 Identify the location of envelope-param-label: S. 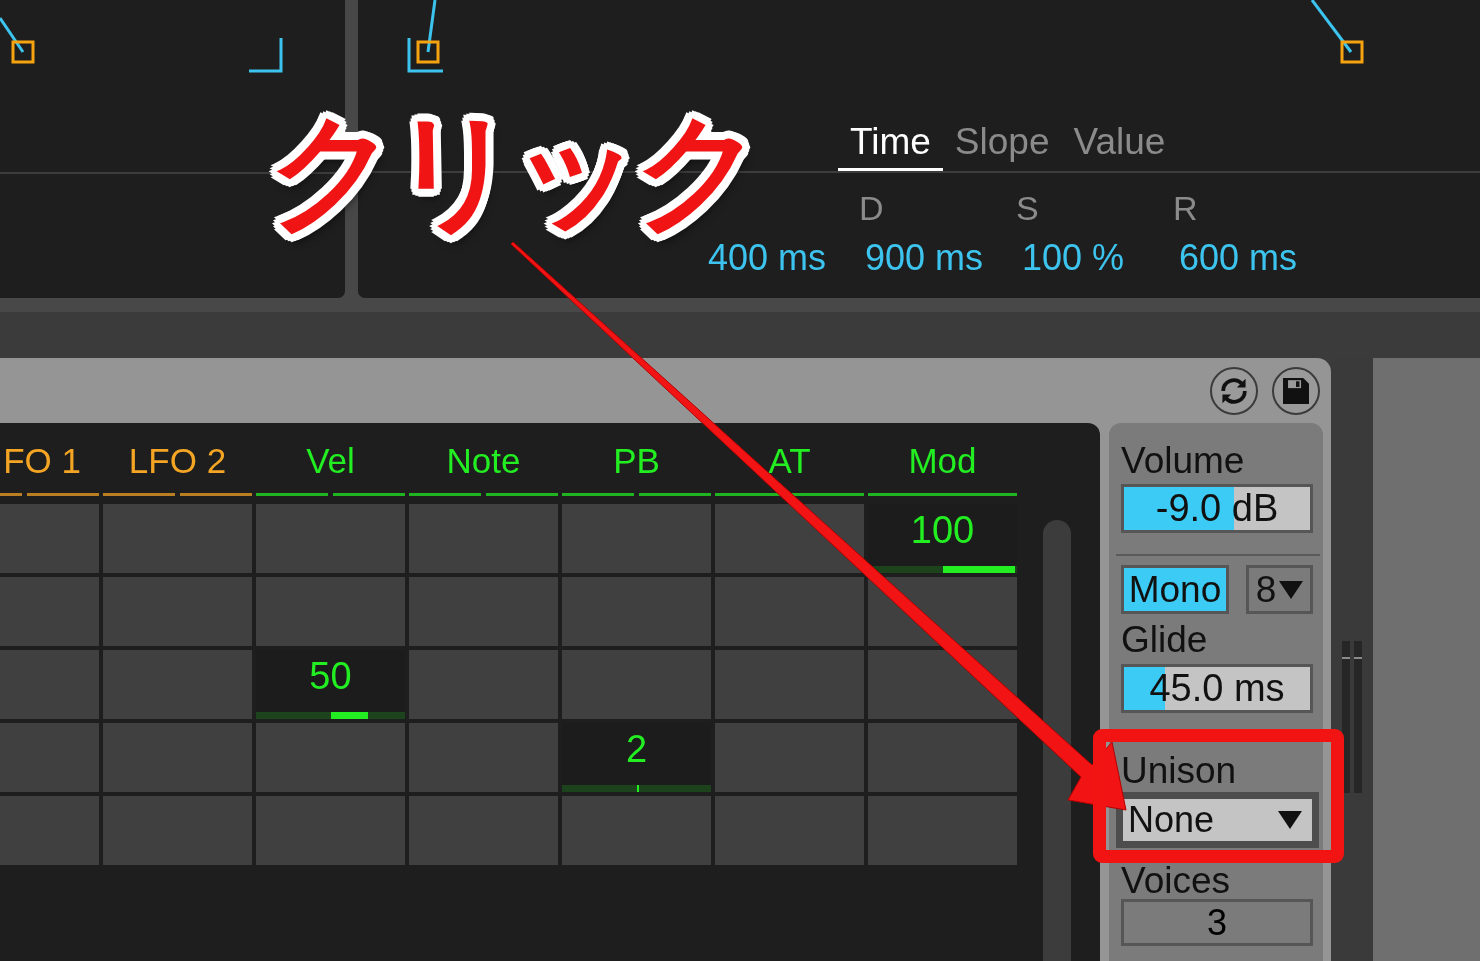
(1027, 208).